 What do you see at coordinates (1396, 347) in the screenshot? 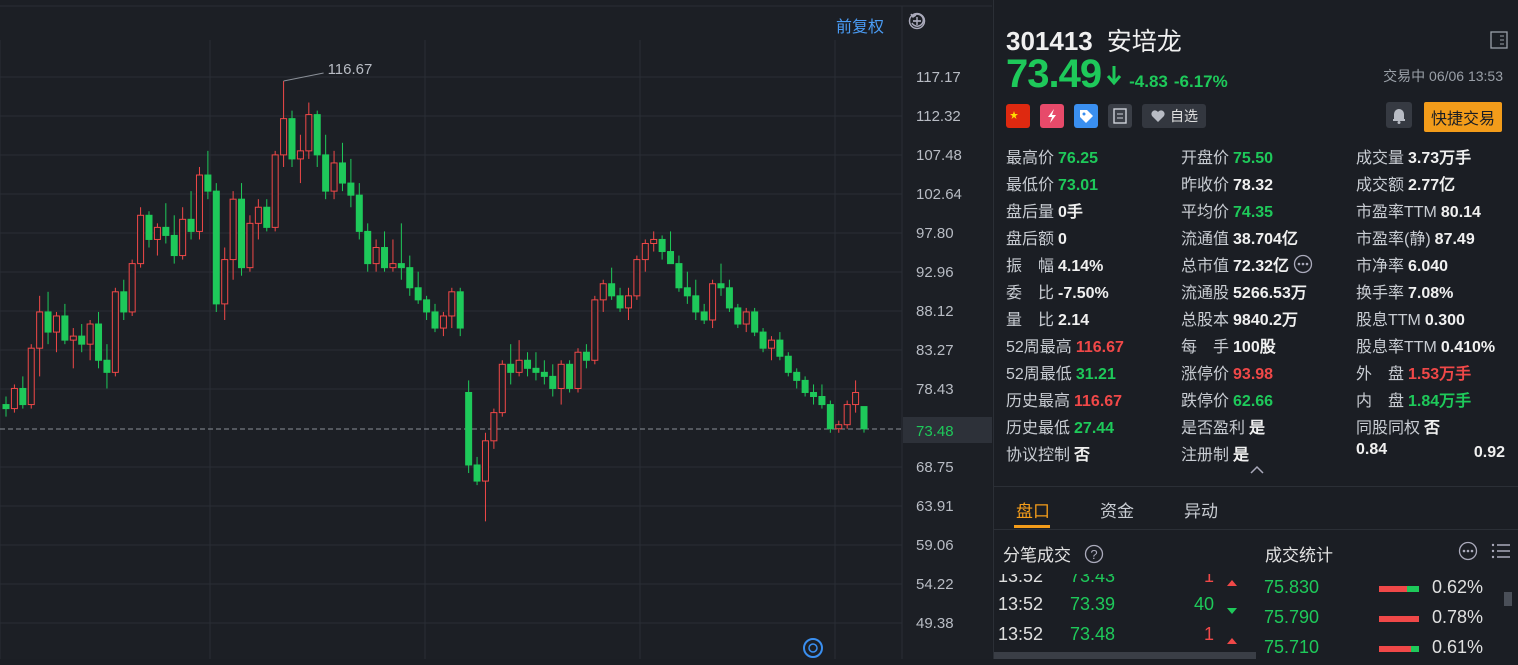
I see `stat-label: 股息率TTM` at bounding box center [1396, 347].